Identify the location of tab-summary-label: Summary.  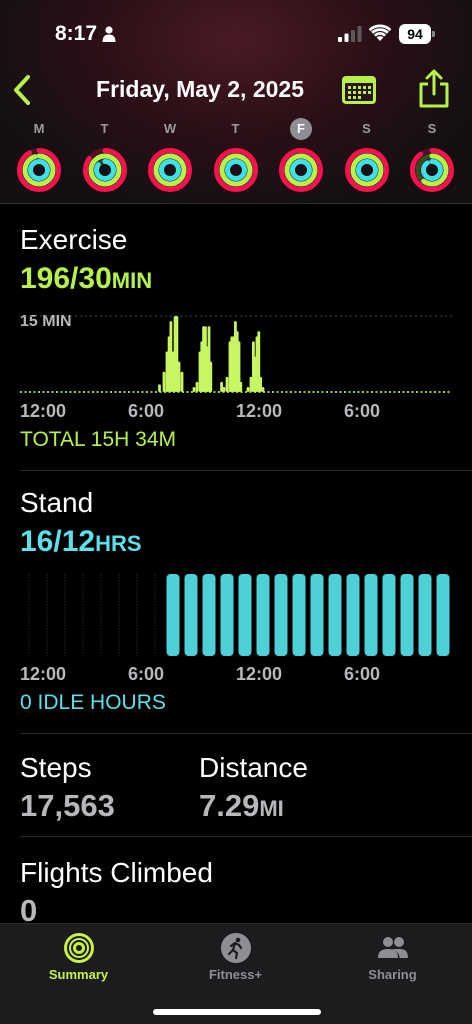
(78, 974).